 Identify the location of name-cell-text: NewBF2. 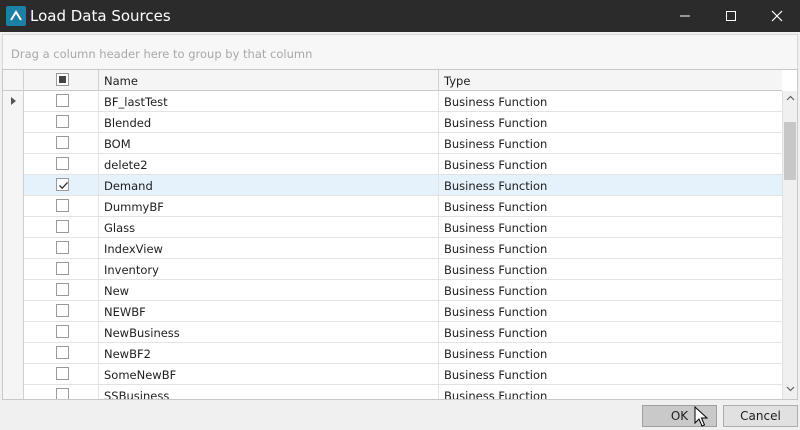
(127, 354).